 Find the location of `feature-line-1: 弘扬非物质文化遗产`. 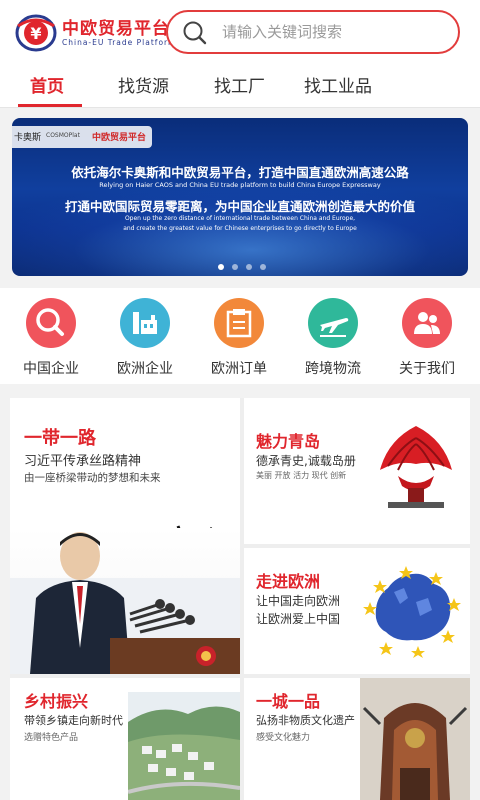

feature-line-1: 弘扬非物质文化遗产 is located at coordinates (305, 720).